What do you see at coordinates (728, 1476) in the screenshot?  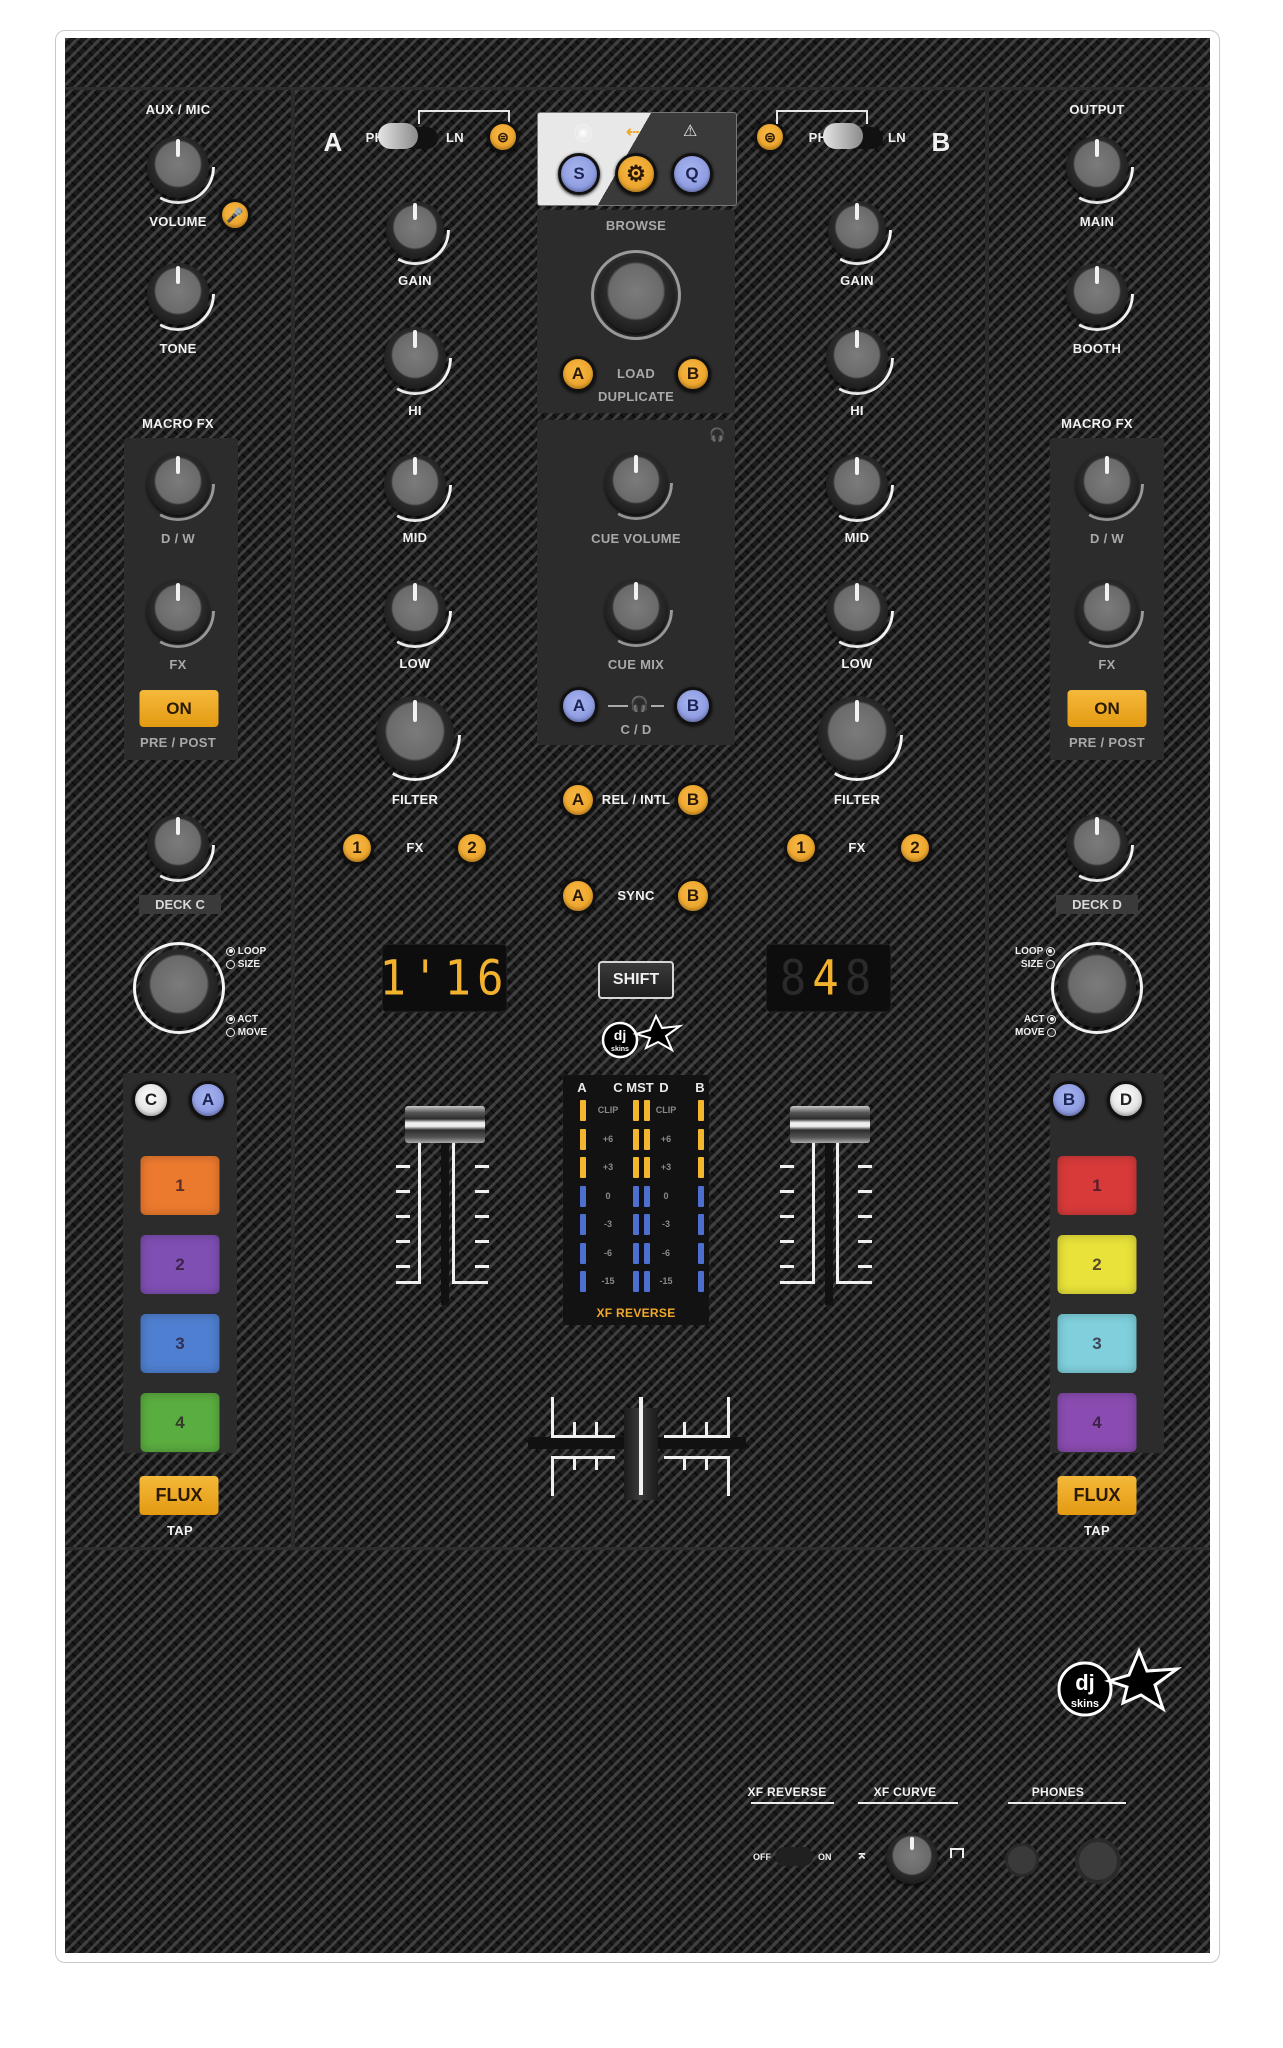 I see `crossfader-guide` at bounding box center [728, 1476].